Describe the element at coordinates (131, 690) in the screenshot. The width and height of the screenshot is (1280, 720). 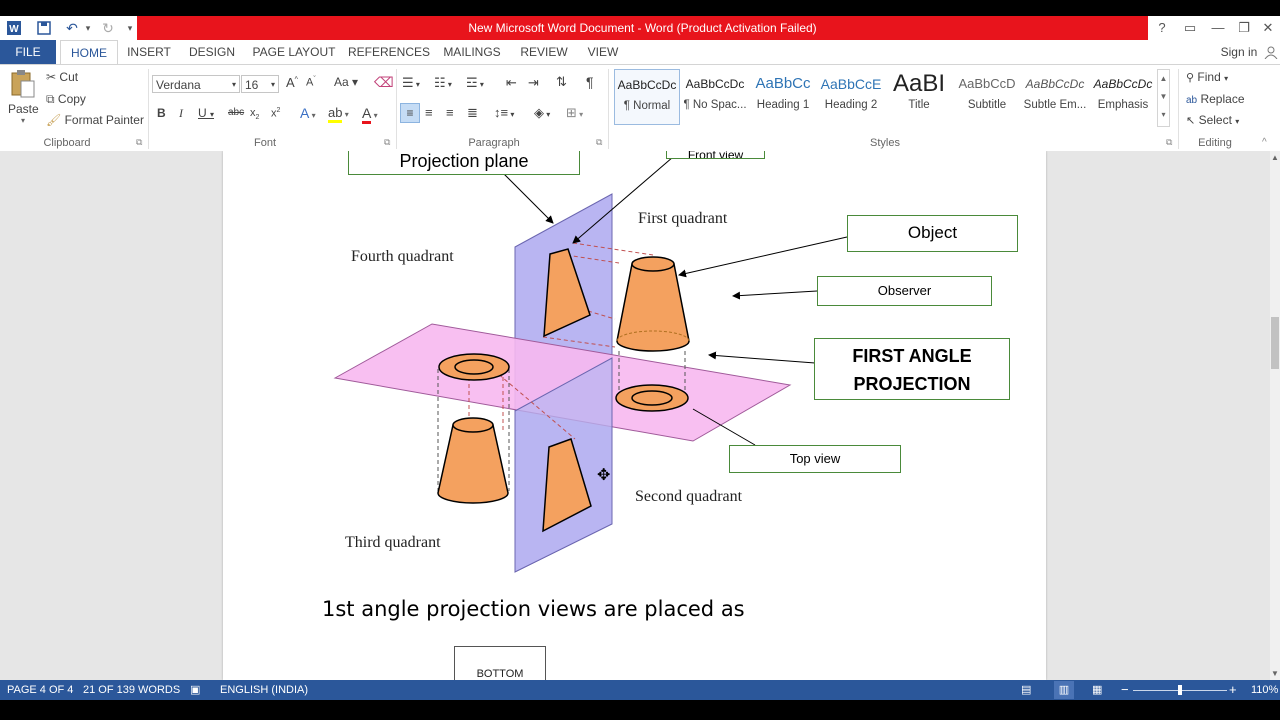
I see `word-count: 21 OF 139 WORDS` at that location.